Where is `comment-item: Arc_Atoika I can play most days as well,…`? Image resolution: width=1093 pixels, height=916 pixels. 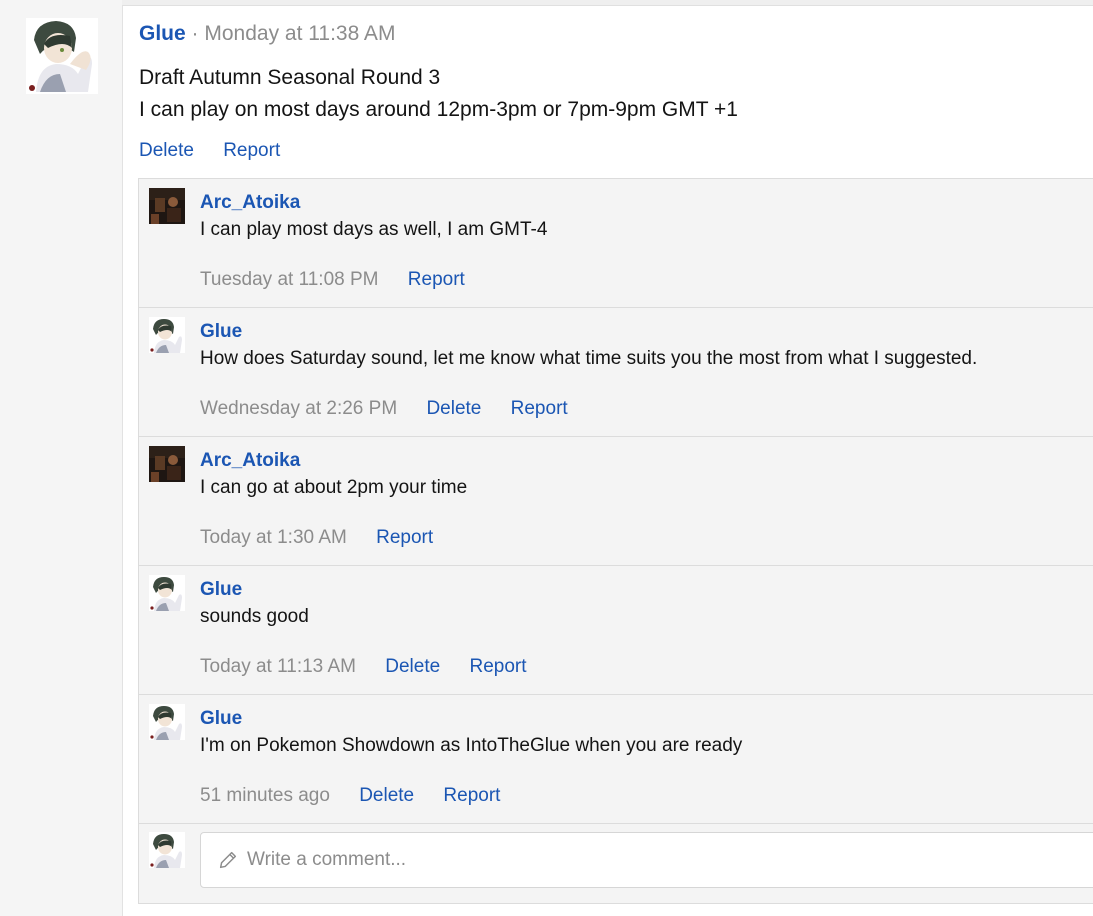 comment-item: Arc_Atoika I can play most days as well,… is located at coordinates (616, 243).